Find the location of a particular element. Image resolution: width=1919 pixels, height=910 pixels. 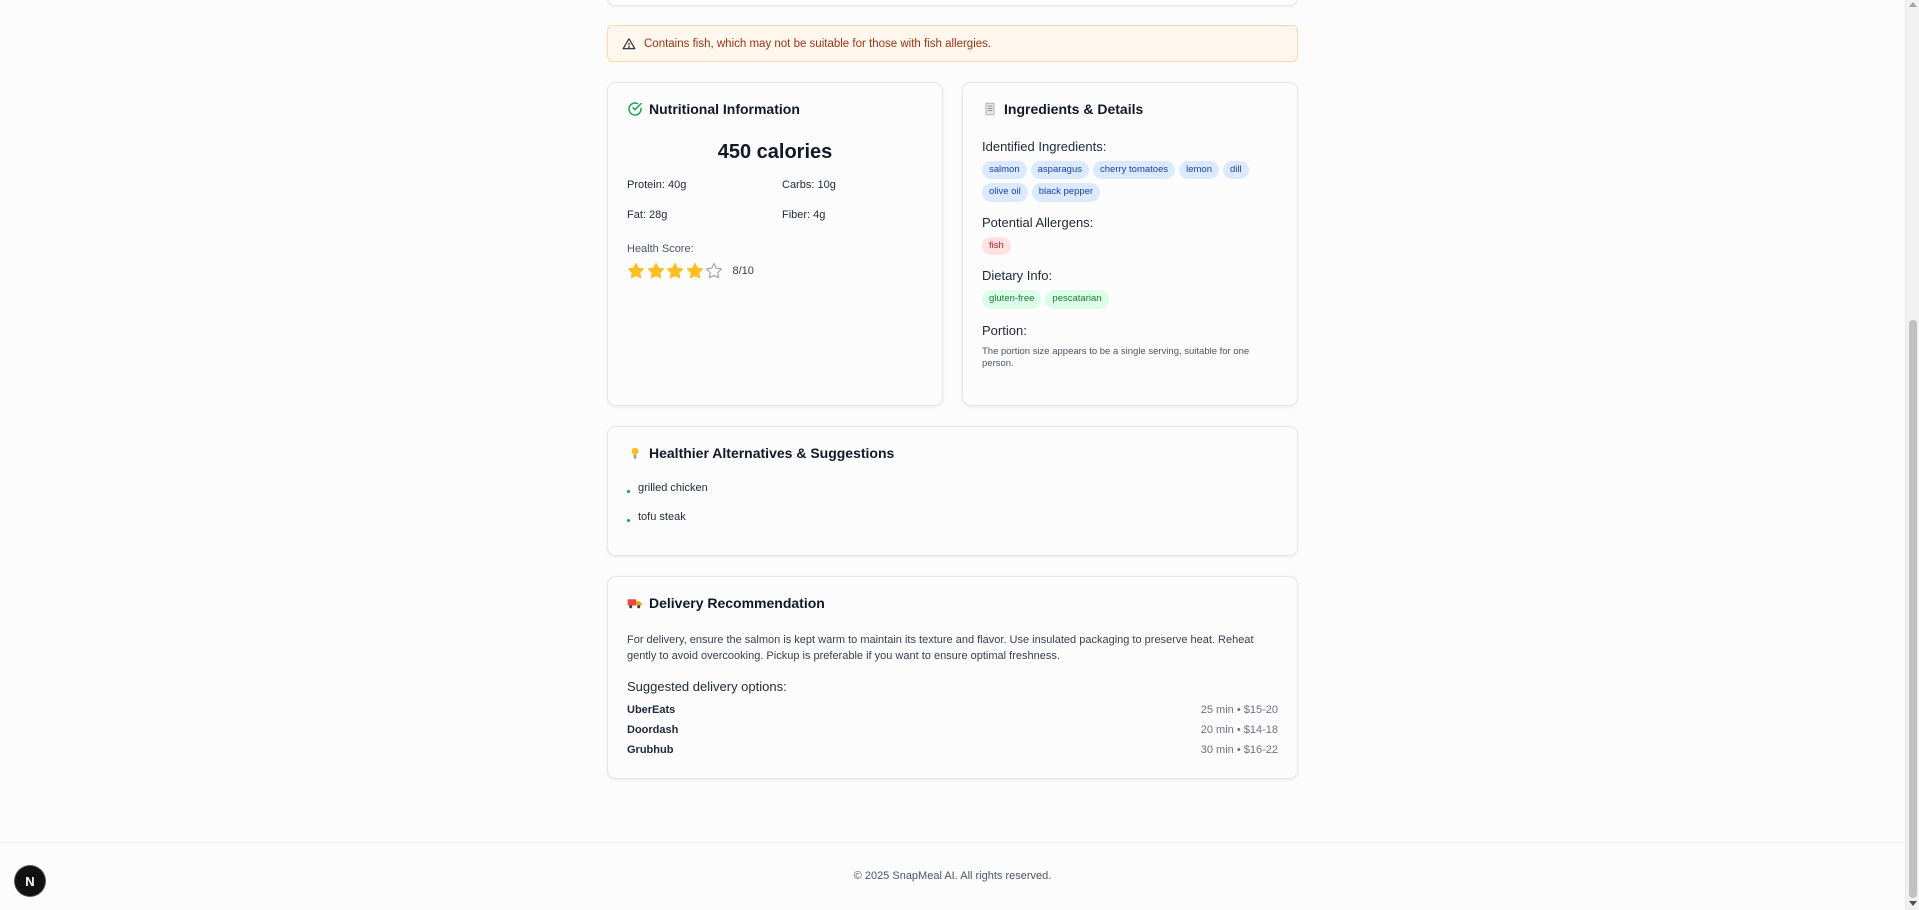

document-icon is located at coordinates (990, 109).